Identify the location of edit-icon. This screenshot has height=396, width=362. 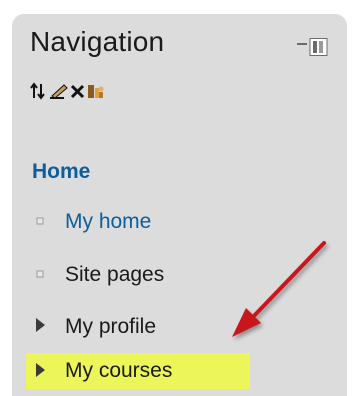
(59, 91).